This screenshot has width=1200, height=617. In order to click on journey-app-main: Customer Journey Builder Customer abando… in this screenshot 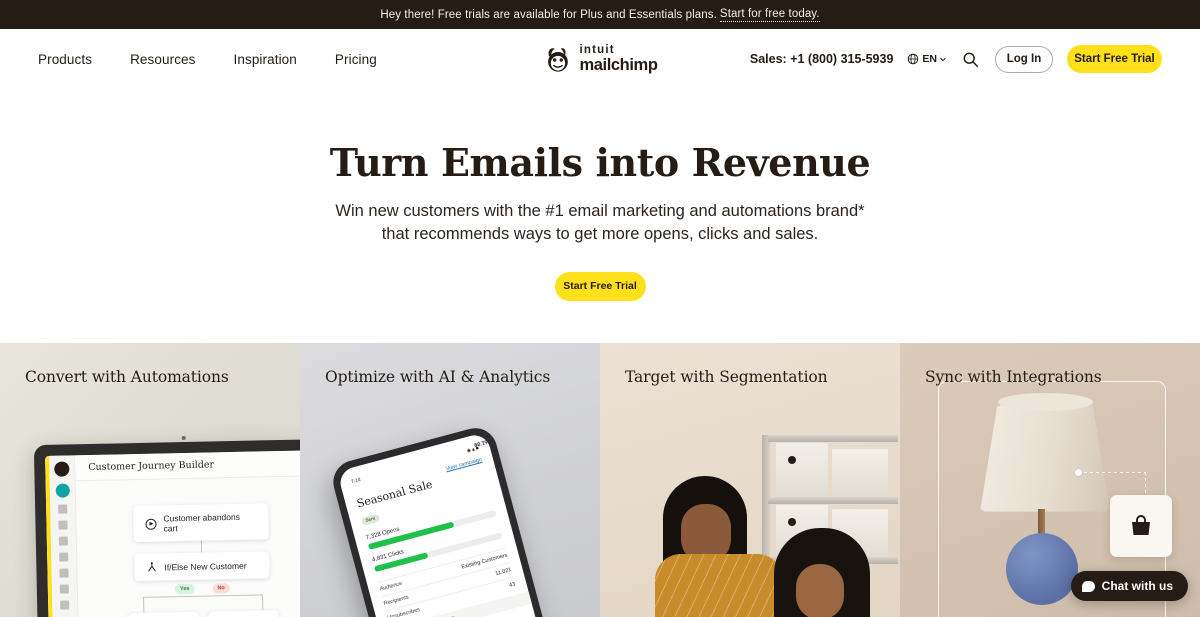, I will do `click(187, 533)`.